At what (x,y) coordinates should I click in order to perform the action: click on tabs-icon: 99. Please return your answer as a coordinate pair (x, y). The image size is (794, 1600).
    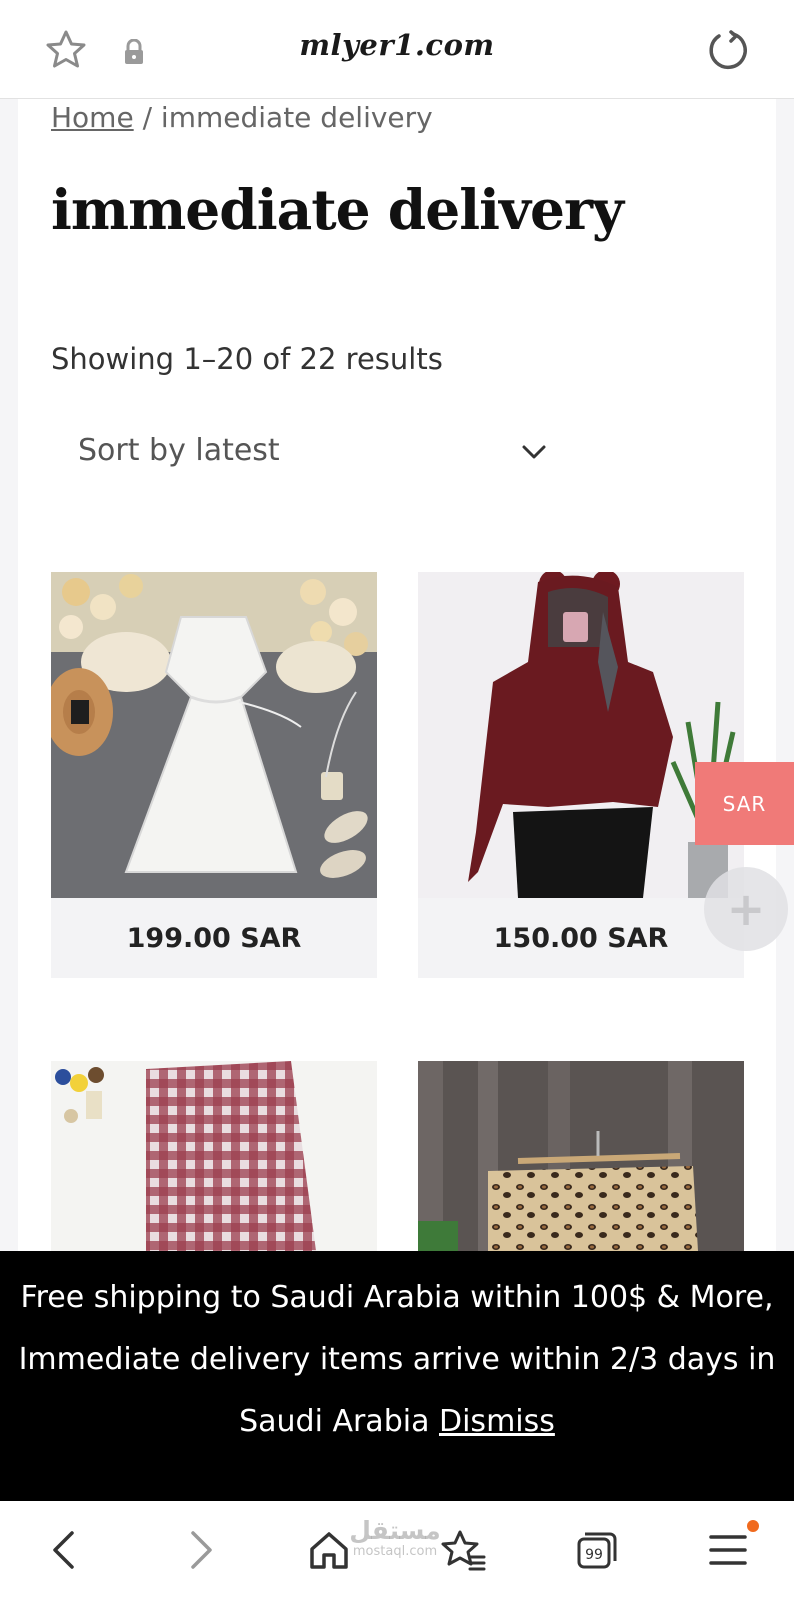
    Looking at the image, I should click on (597, 1550).